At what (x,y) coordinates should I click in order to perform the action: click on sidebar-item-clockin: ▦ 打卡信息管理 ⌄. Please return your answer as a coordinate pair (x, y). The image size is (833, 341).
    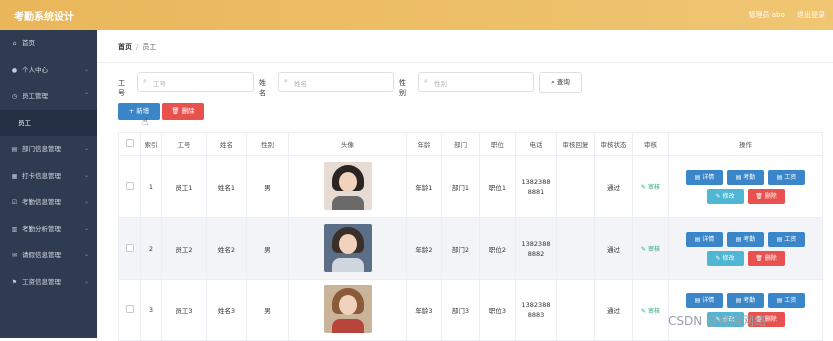
    Looking at the image, I should click on (48, 176).